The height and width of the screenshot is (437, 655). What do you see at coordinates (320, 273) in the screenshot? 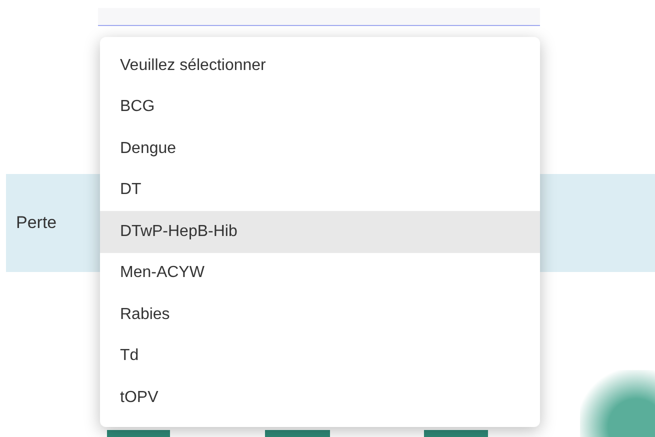
I see `menu-option: Men-ACYW` at bounding box center [320, 273].